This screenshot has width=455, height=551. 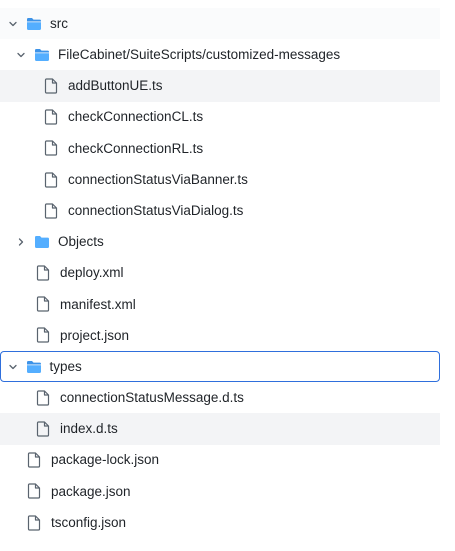 I want to click on tree-item-project-json: project.json, so click(x=220, y=335).